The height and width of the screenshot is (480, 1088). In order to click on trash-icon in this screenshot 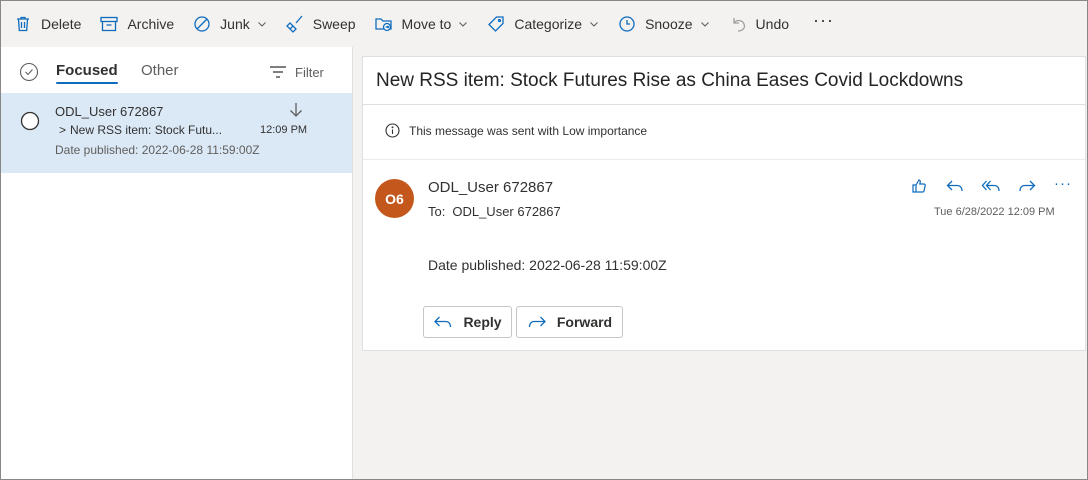, I will do `click(23, 24)`.